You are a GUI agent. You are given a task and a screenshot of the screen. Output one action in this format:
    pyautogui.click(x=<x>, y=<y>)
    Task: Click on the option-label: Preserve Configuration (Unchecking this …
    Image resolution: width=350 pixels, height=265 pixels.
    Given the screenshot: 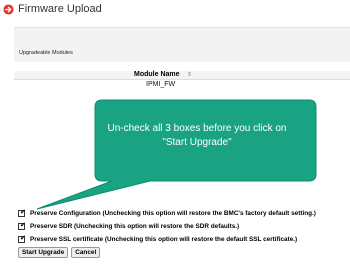 What is the action you would take?
    pyautogui.click(x=173, y=213)
    